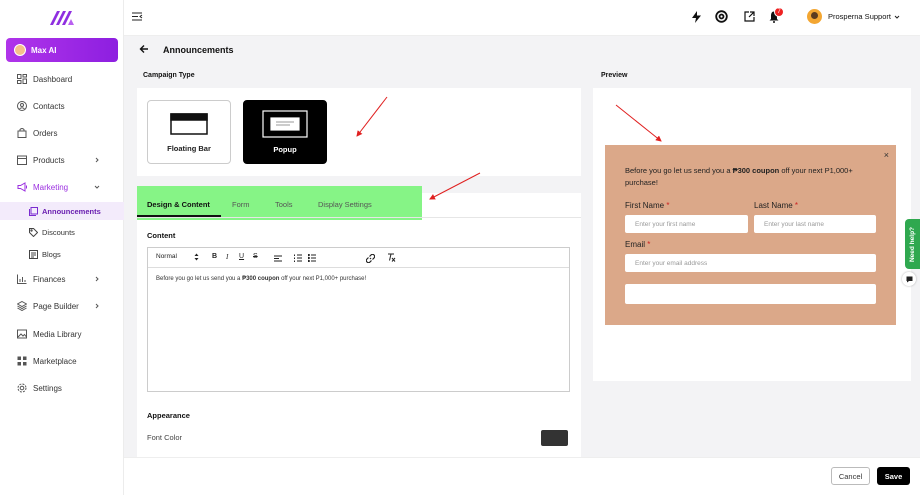 The image size is (920, 495). I want to click on need-help-tab: Need help?, so click(912, 244).